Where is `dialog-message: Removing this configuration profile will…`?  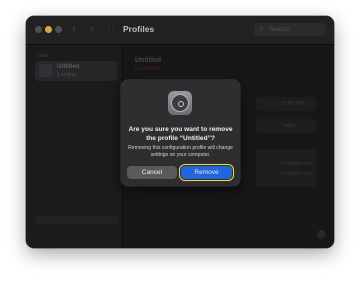
dialog-message: Removing this configuration profile will… is located at coordinates (180, 151).